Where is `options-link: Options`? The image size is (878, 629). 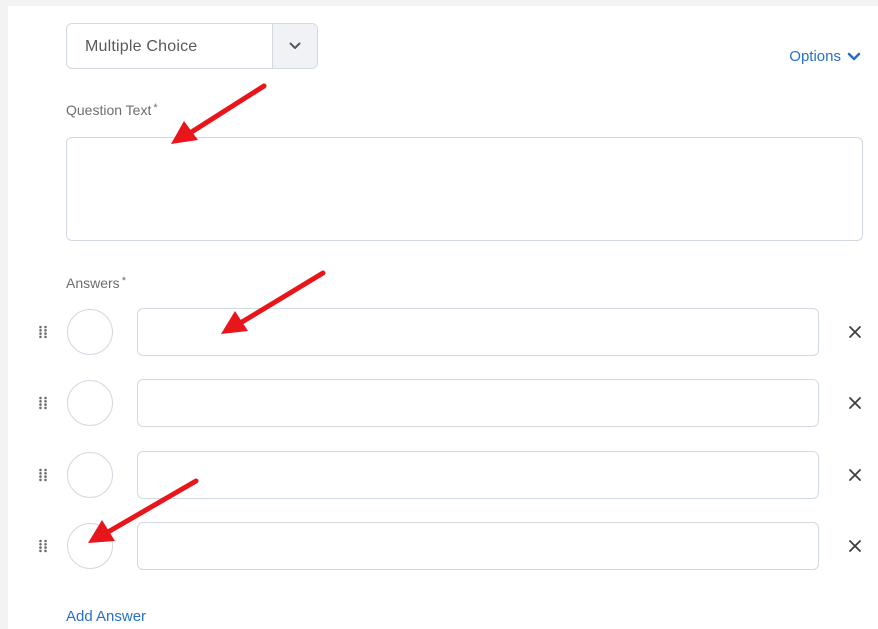 options-link: Options is located at coordinates (825, 56).